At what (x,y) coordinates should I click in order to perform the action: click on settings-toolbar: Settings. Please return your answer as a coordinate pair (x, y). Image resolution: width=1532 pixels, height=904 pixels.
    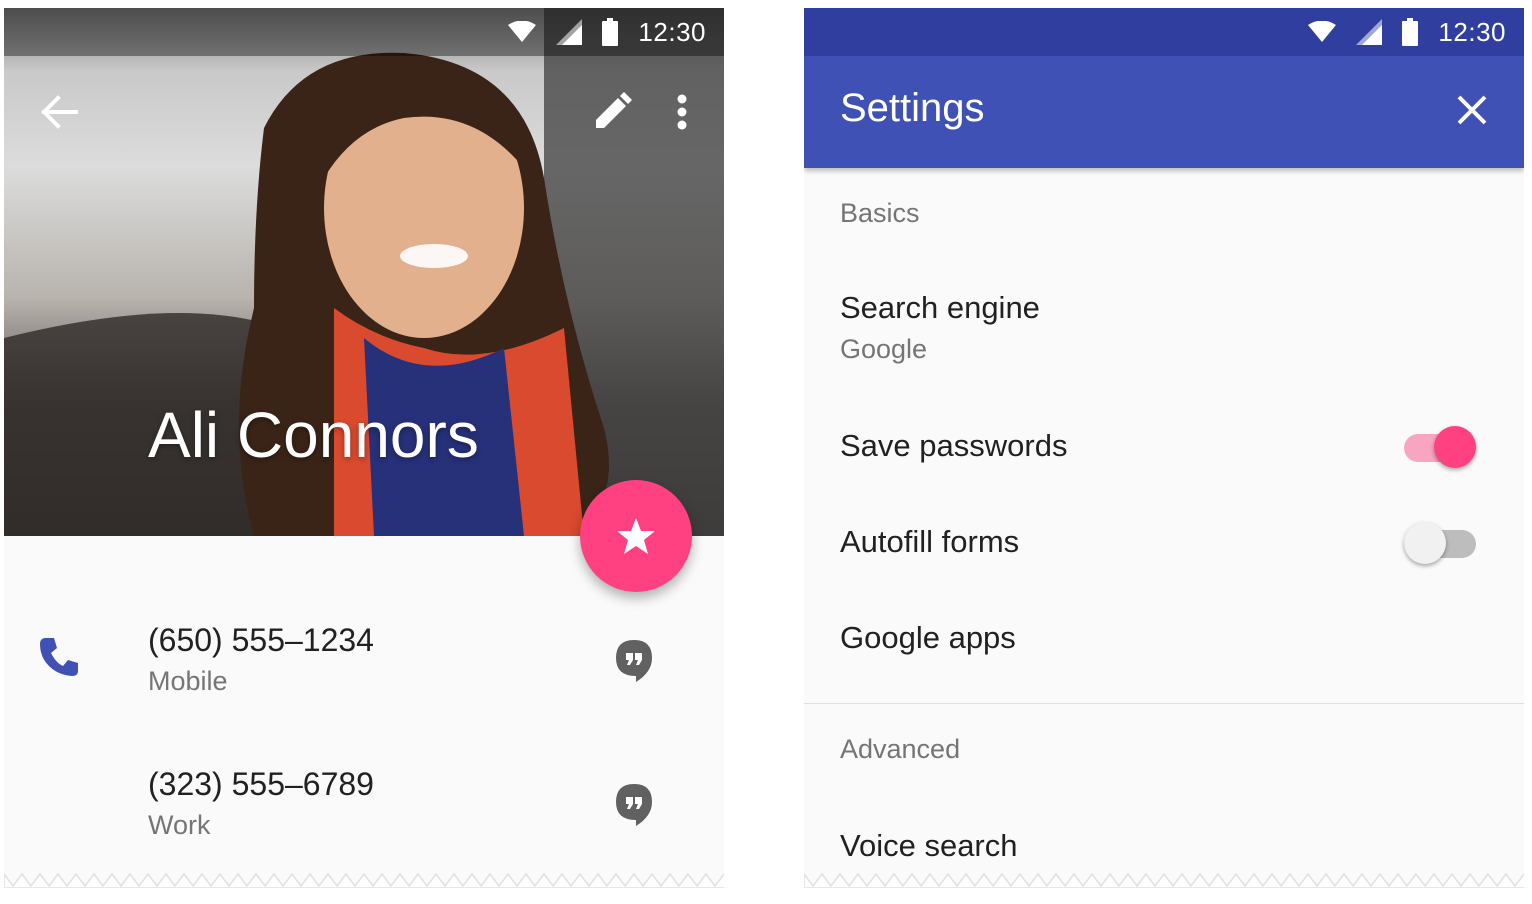
    Looking at the image, I should click on (1164, 112).